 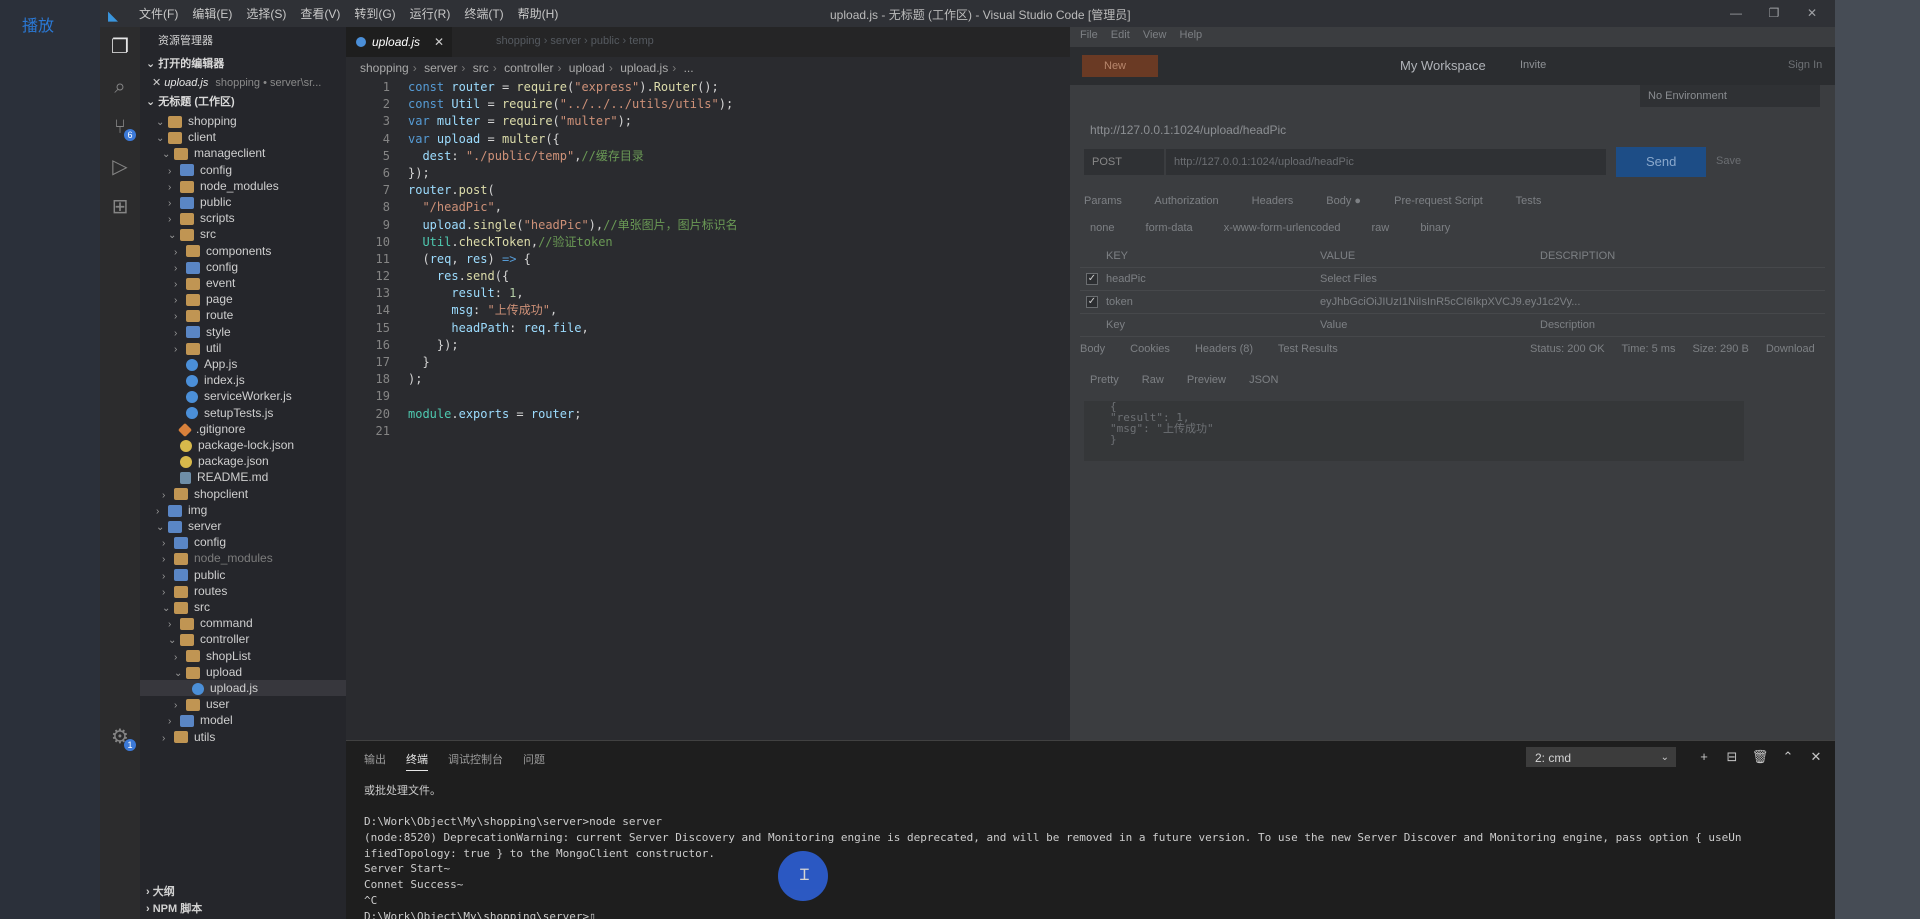 What do you see at coordinates (156, 83) in the screenshot?
I see `close-editor-icon: ✕` at bounding box center [156, 83].